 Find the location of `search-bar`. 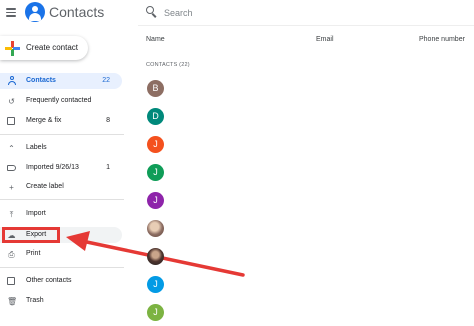

search-bar is located at coordinates (306, 13).